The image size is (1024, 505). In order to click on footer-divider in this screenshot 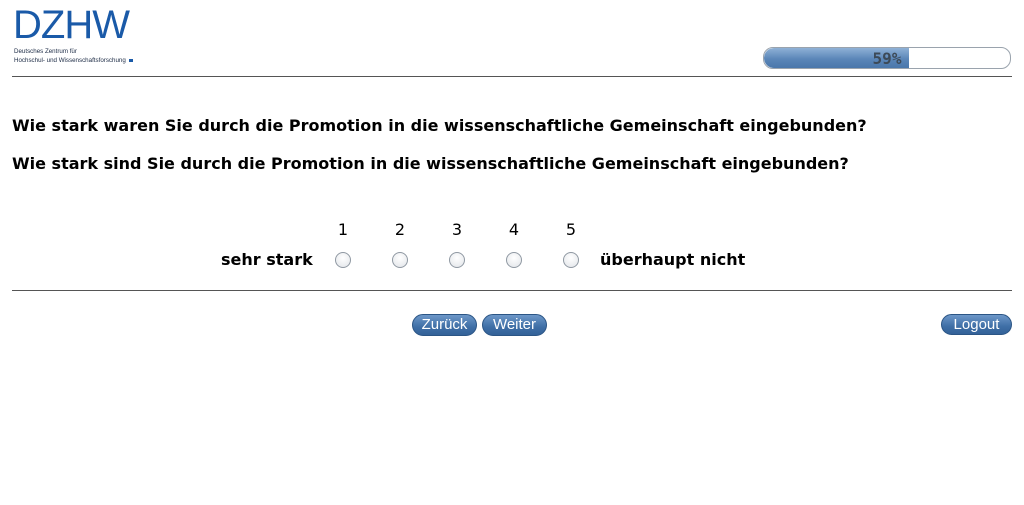, I will do `click(512, 290)`.